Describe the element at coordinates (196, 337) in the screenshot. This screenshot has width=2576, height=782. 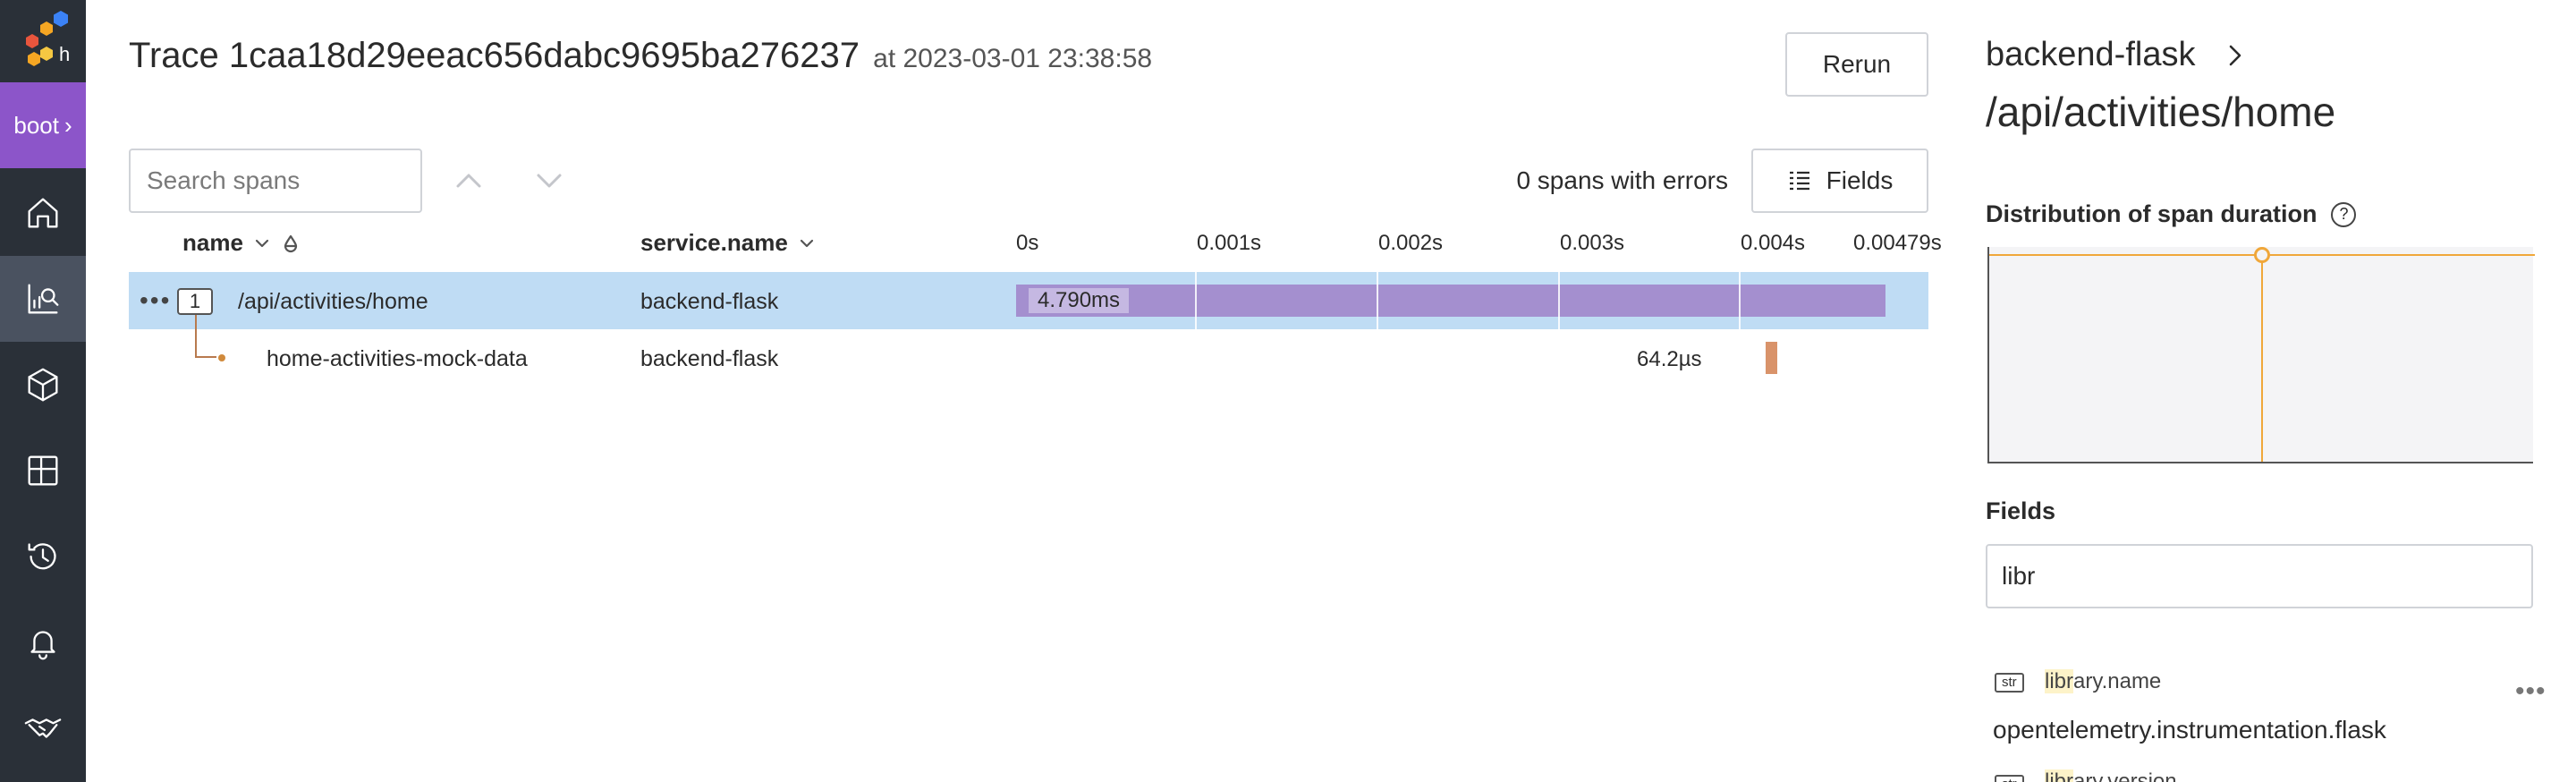
I see `tree-connector` at that location.